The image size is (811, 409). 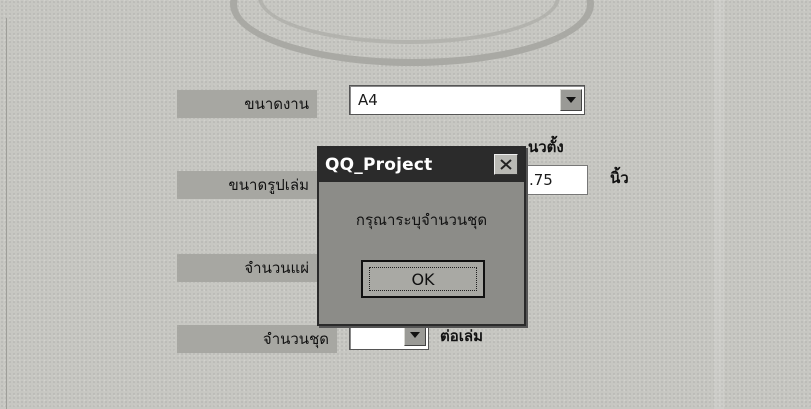 I want to click on ok-button-label: OK, so click(x=423, y=279).